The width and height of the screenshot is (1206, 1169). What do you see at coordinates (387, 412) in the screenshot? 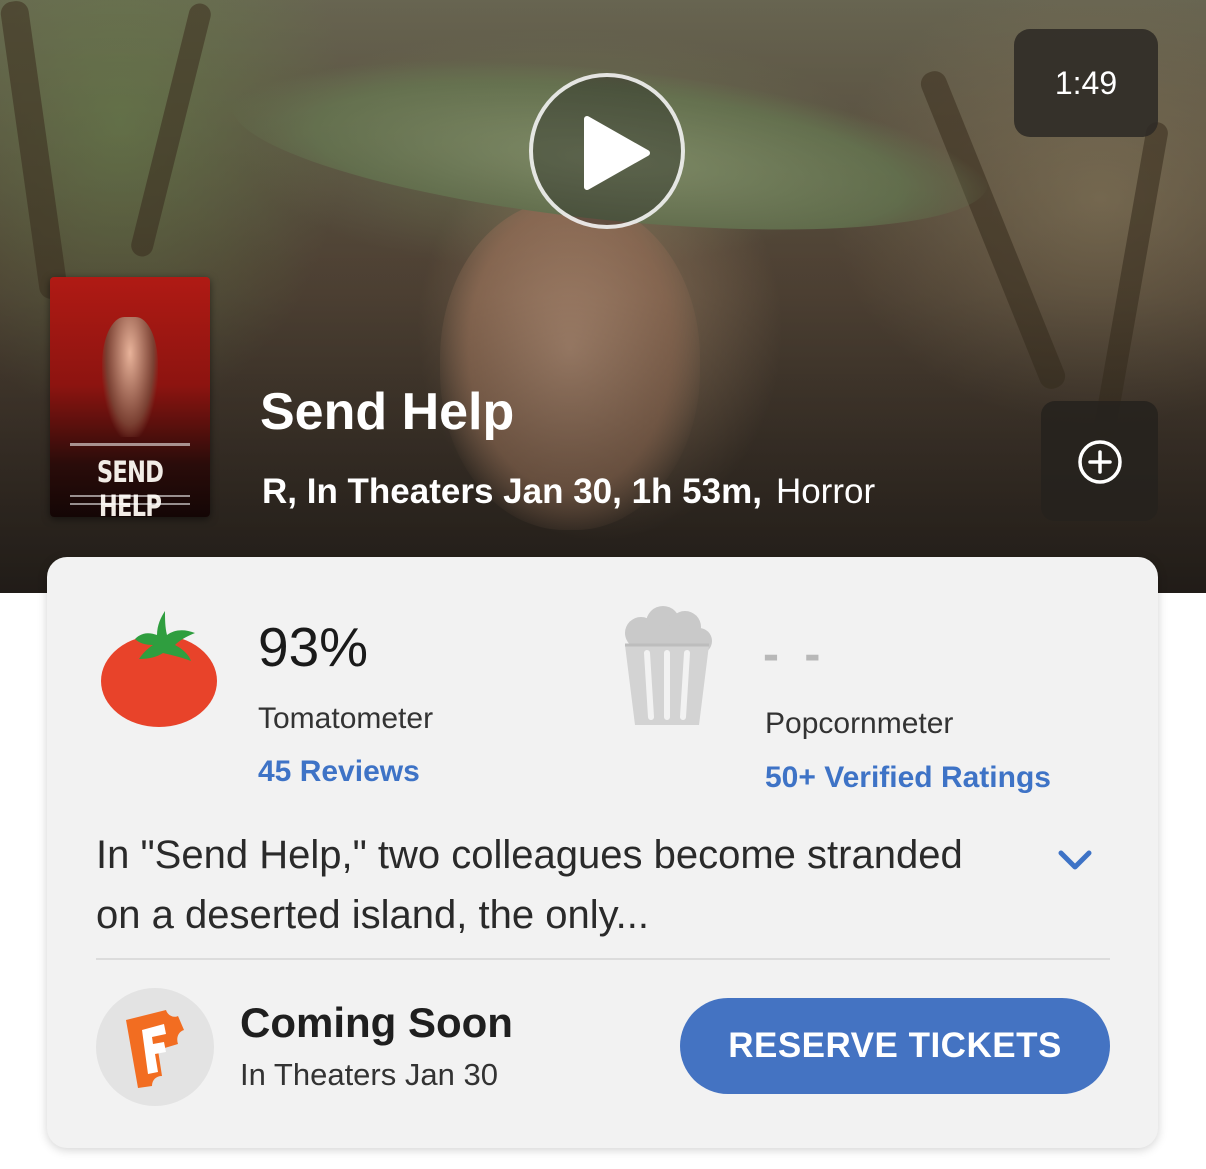
I see `movie-title: Send Help` at bounding box center [387, 412].